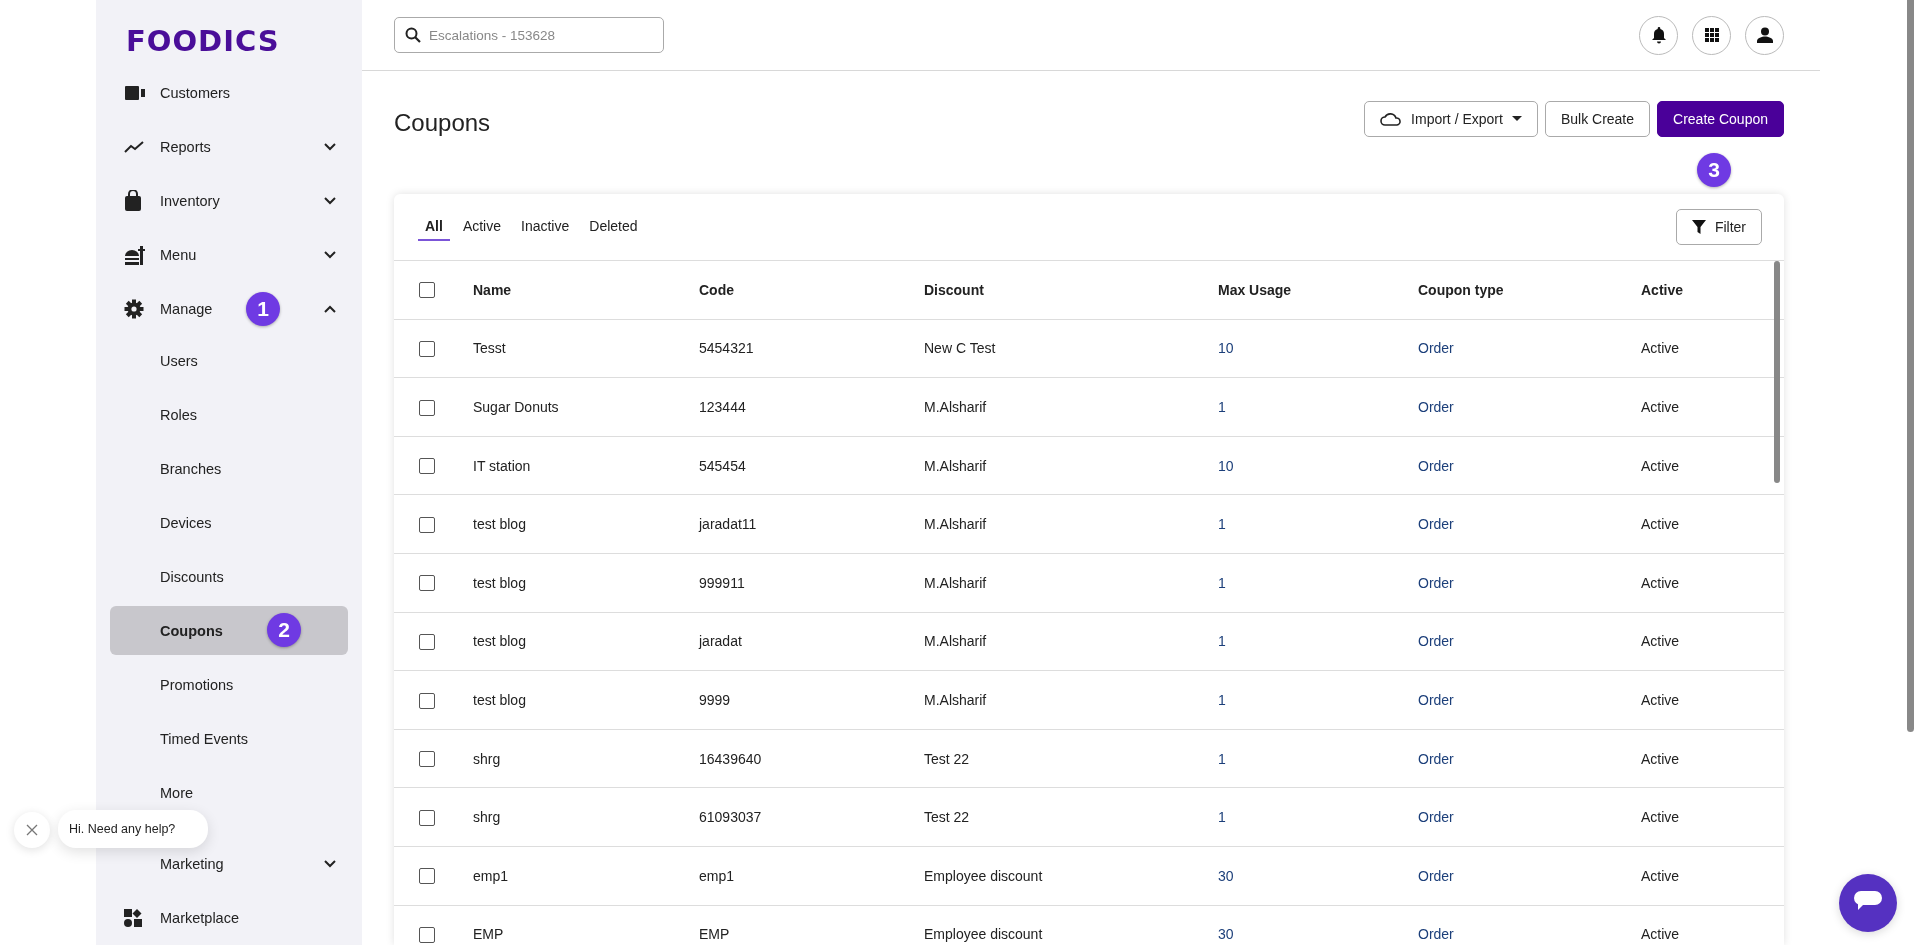 Image resolution: width=1920 pixels, height=945 pixels. What do you see at coordinates (983, 934) in the screenshot?
I see `table-cell: Employee discount` at bounding box center [983, 934].